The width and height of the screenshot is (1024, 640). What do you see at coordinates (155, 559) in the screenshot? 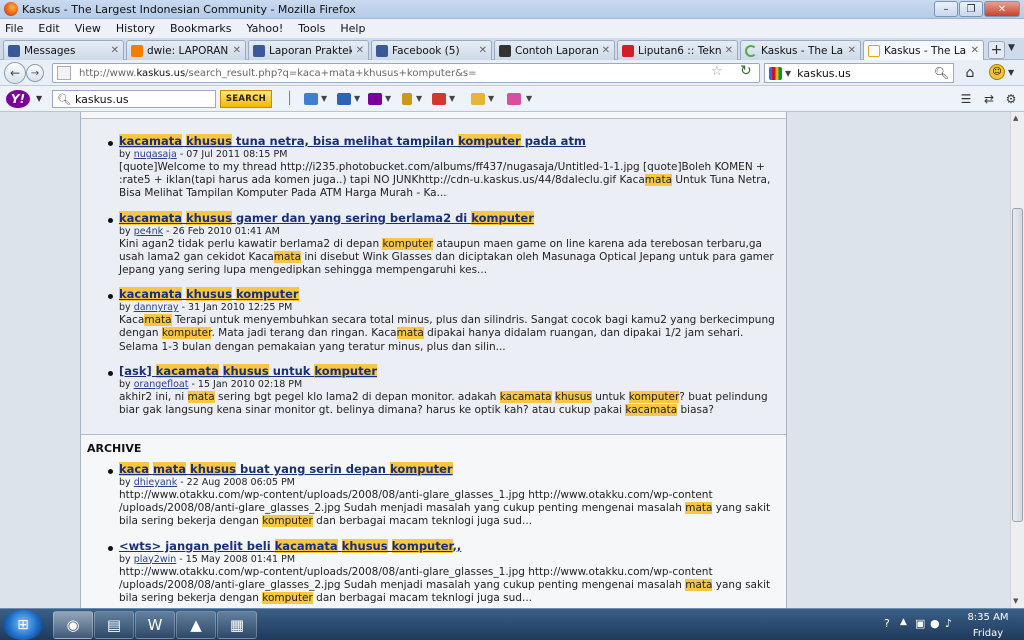
I see `author-link: play2win` at bounding box center [155, 559].